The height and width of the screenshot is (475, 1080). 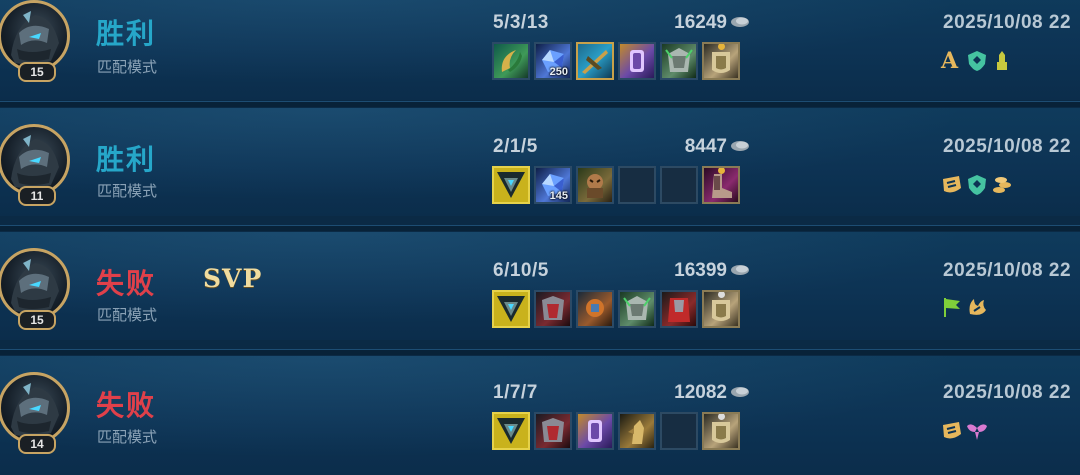 What do you see at coordinates (637, 431) in the screenshot?
I see `gold-statue-icon` at bounding box center [637, 431].